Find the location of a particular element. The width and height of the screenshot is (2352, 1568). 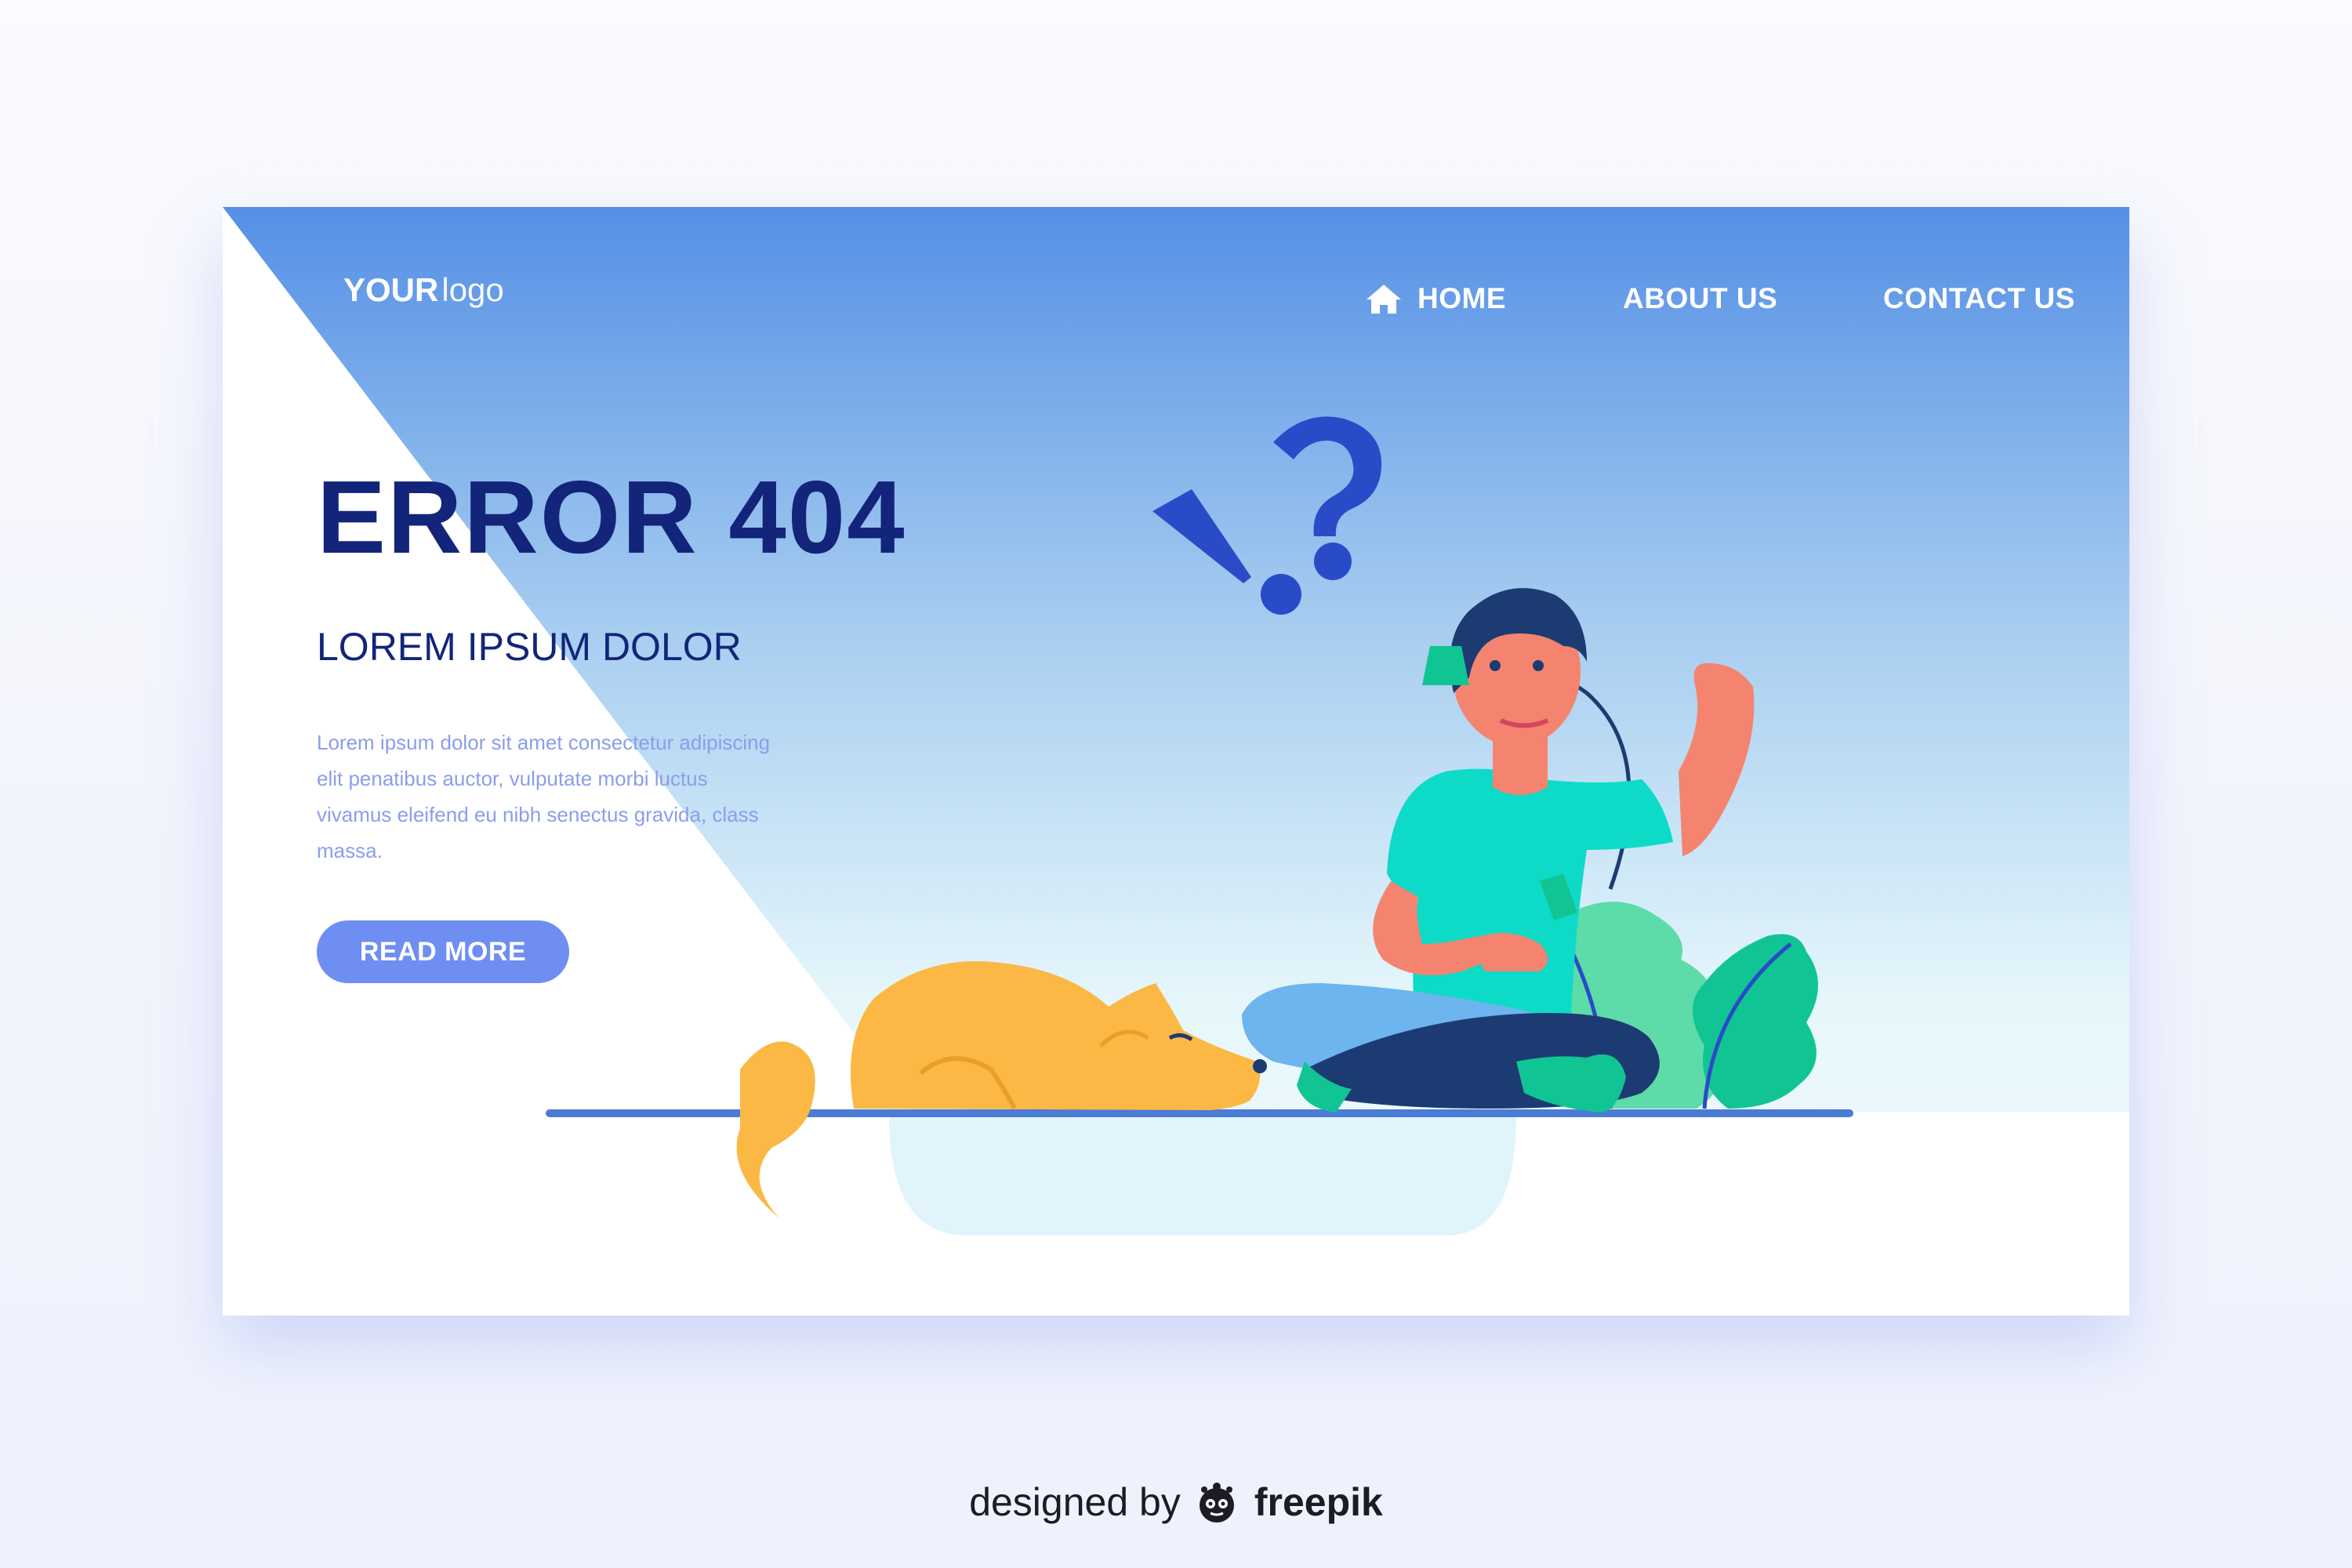

nav-about-us: ABOUT US is located at coordinates (1700, 298).